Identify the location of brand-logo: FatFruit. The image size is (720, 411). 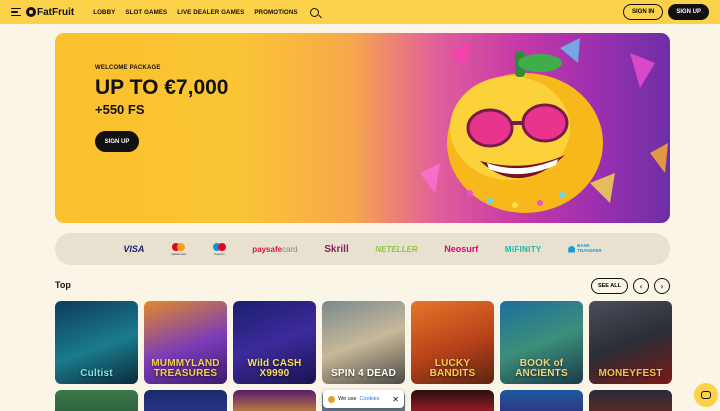
(50, 12).